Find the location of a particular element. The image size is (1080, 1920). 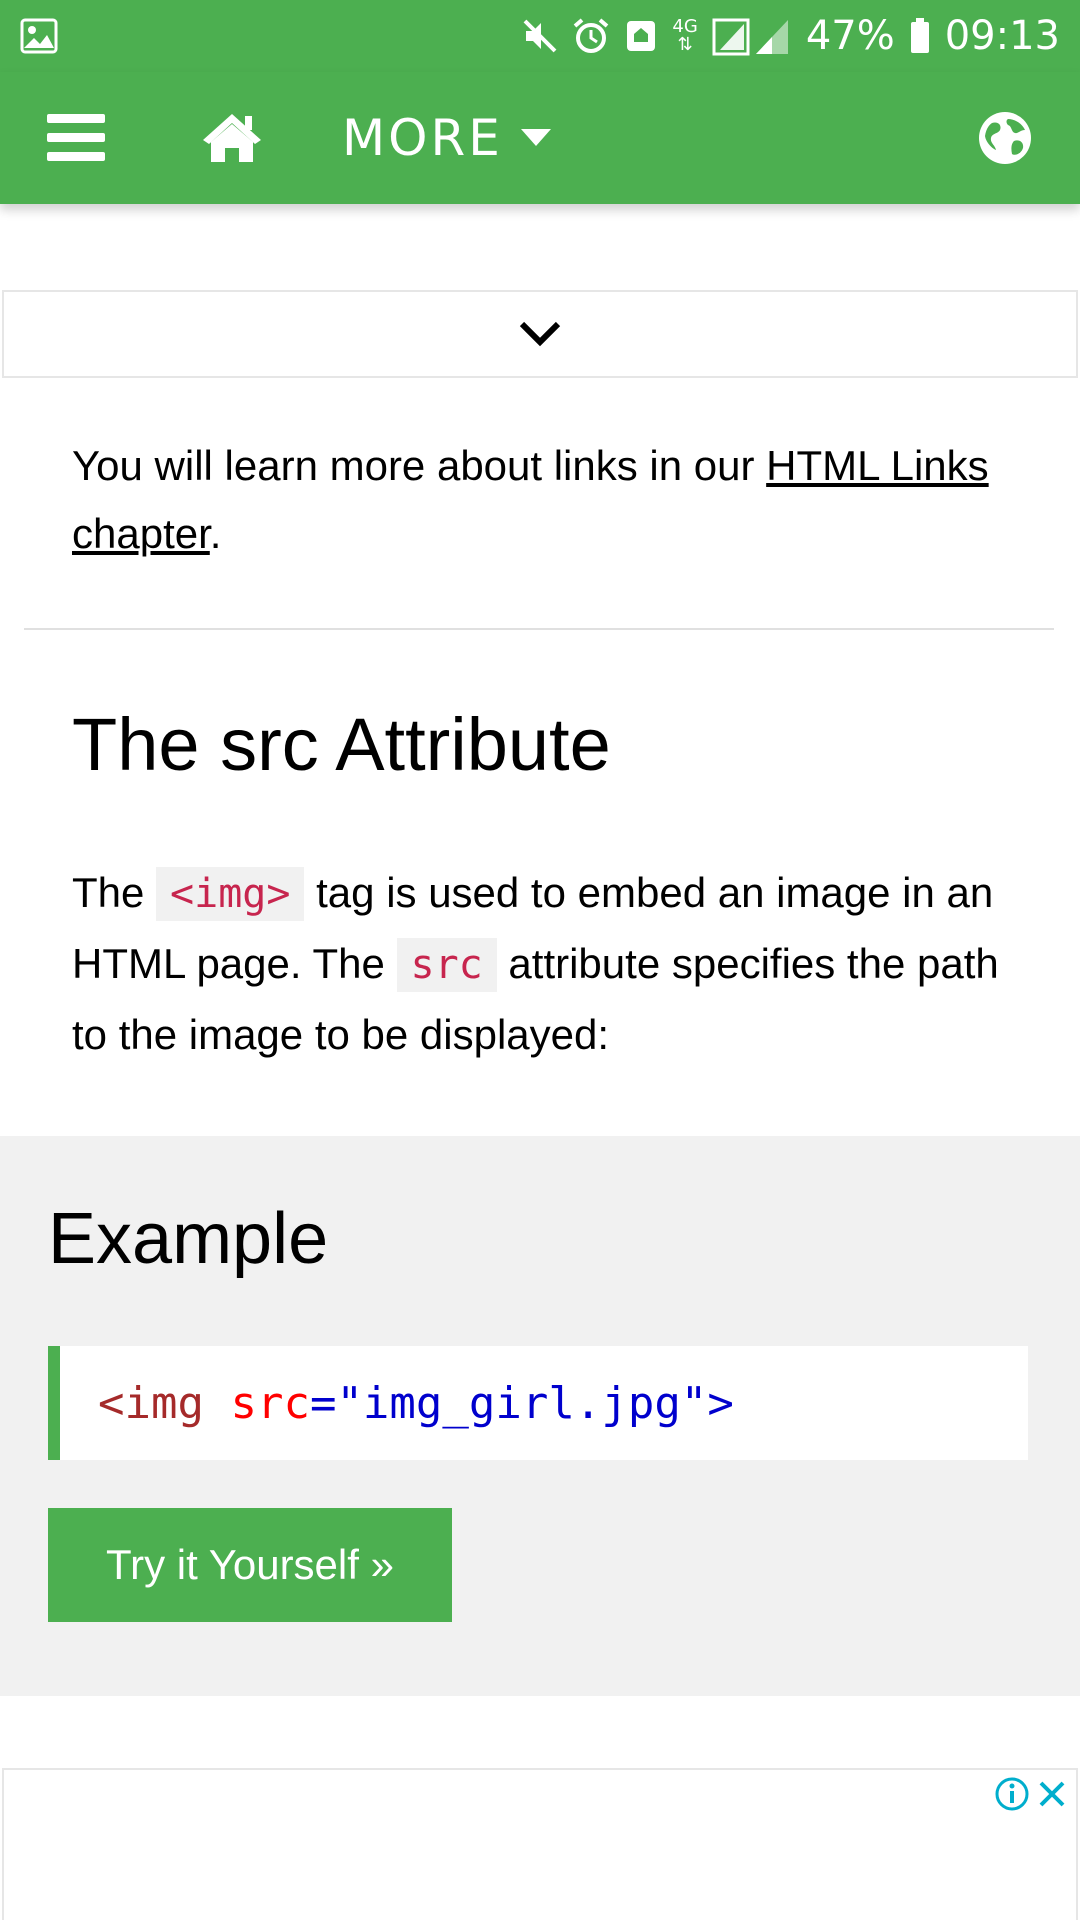

section-heading: The src Attribute is located at coordinates (341, 744).